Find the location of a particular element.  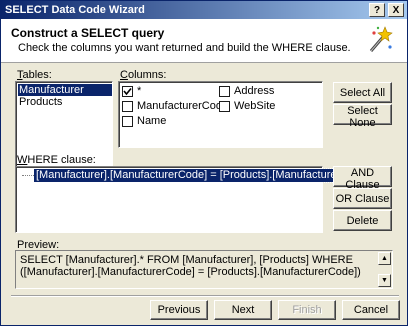

column-item-label: ManufacturerCode is located at coordinates (183, 106).